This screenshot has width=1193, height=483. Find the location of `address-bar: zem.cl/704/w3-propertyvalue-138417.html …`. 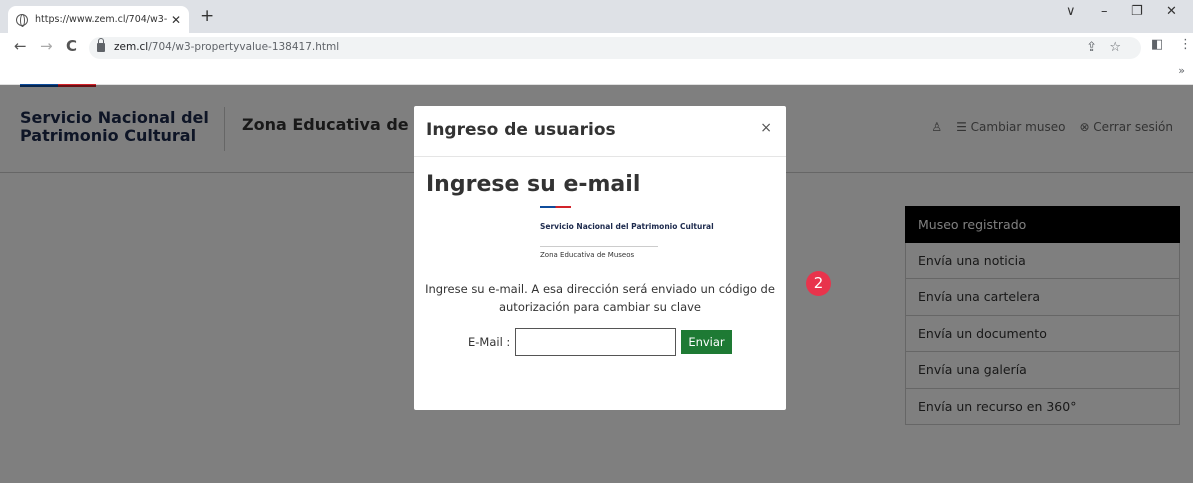

address-bar: zem.cl/704/w3-propertyvalue-138417.html … is located at coordinates (615, 48).